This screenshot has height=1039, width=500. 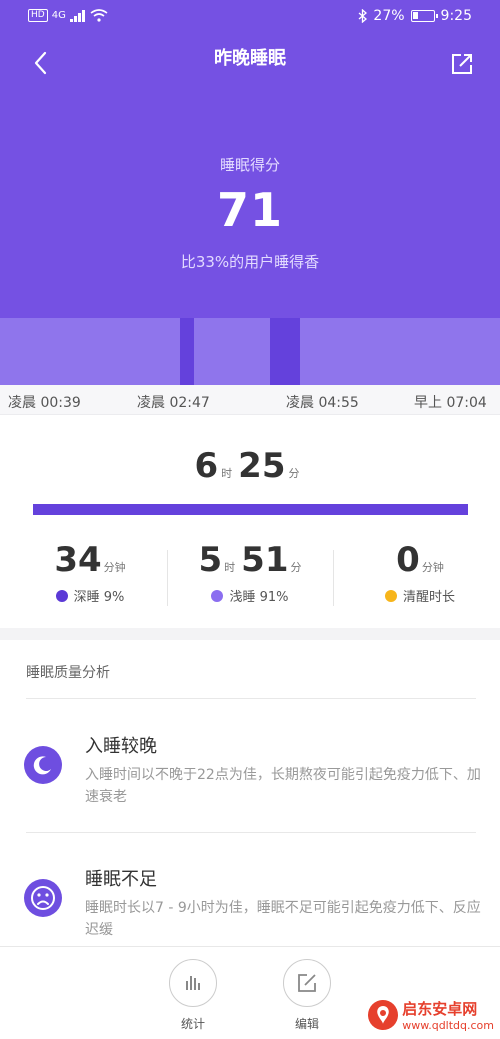 I want to click on watermark: 启东安卓网 www.qdltdq.com, so click(x=431, y=1015).